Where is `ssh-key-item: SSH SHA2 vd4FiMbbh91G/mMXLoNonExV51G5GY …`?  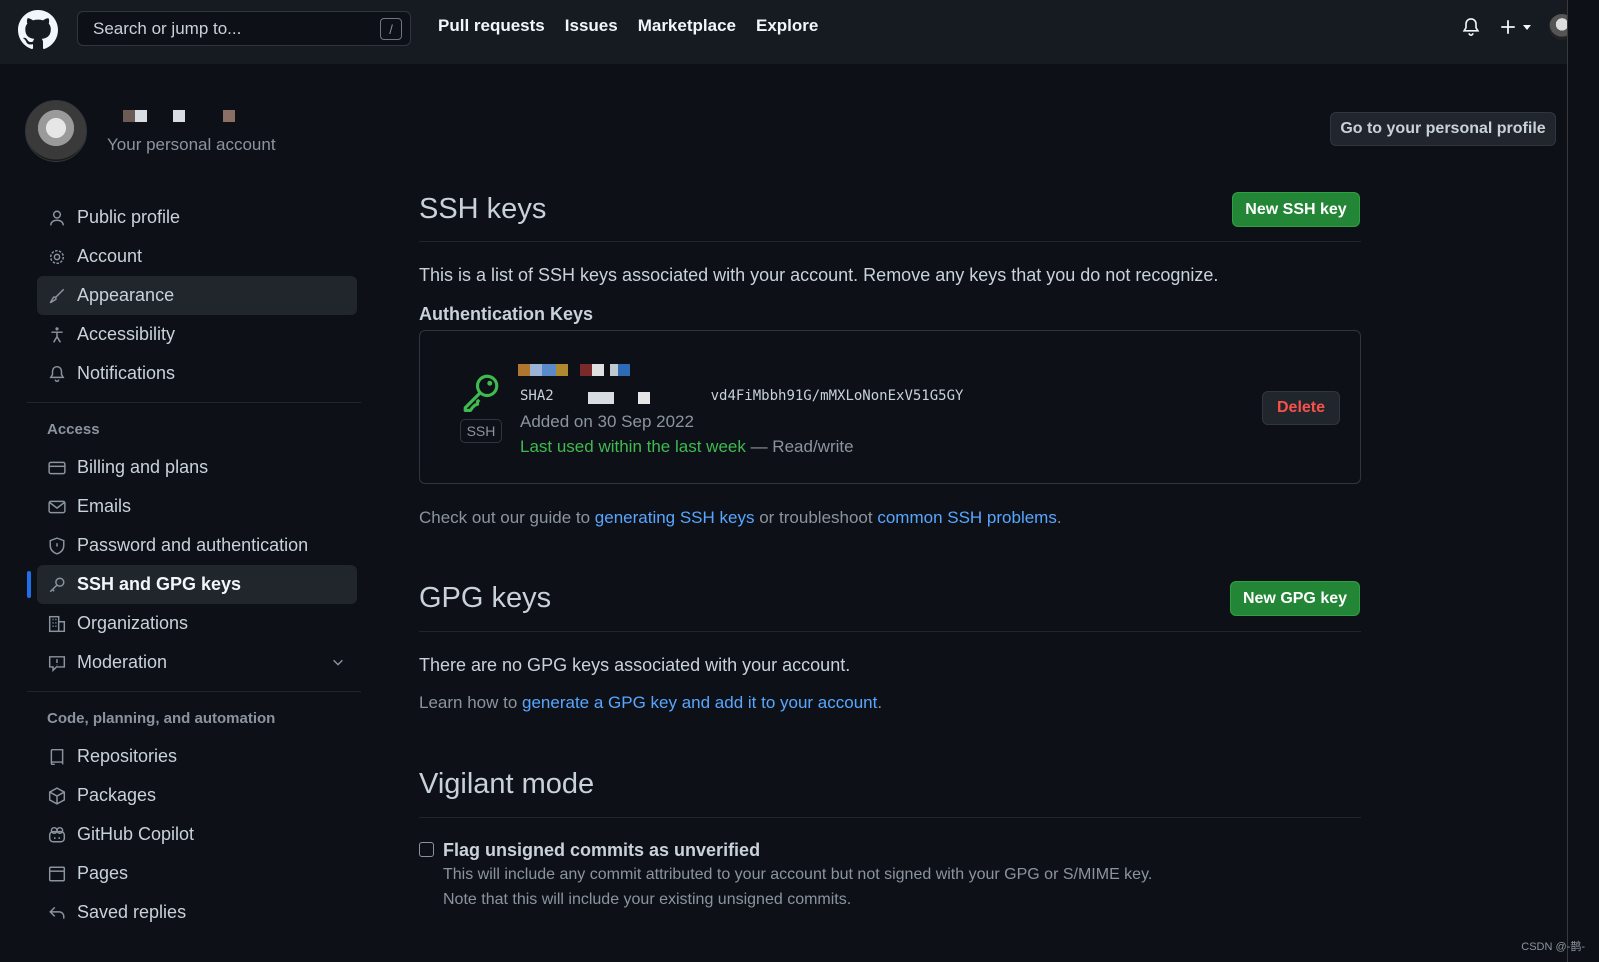 ssh-key-item: SSH SHA2 vd4FiMbbh91G/mMXLoNonExV51G5GY … is located at coordinates (890, 407).